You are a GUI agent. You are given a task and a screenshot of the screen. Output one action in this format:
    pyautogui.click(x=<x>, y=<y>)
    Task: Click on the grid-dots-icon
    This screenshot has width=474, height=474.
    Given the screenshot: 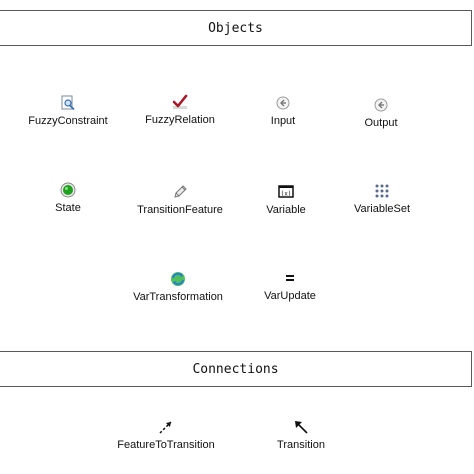 What is the action you would take?
    pyautogui.click(x=382, y=191)
    